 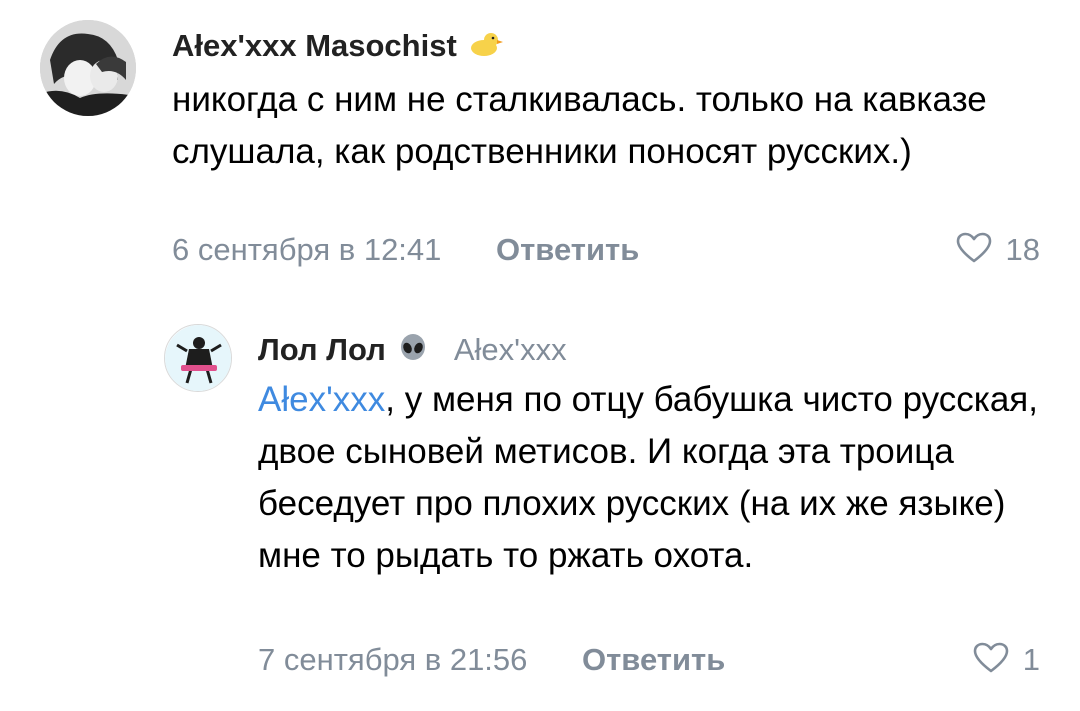 What do you see at coordinates (510, 350) in the screenshot?
I see `reply-to-name: Ałex'xxx` at bounding box center [510, 350].